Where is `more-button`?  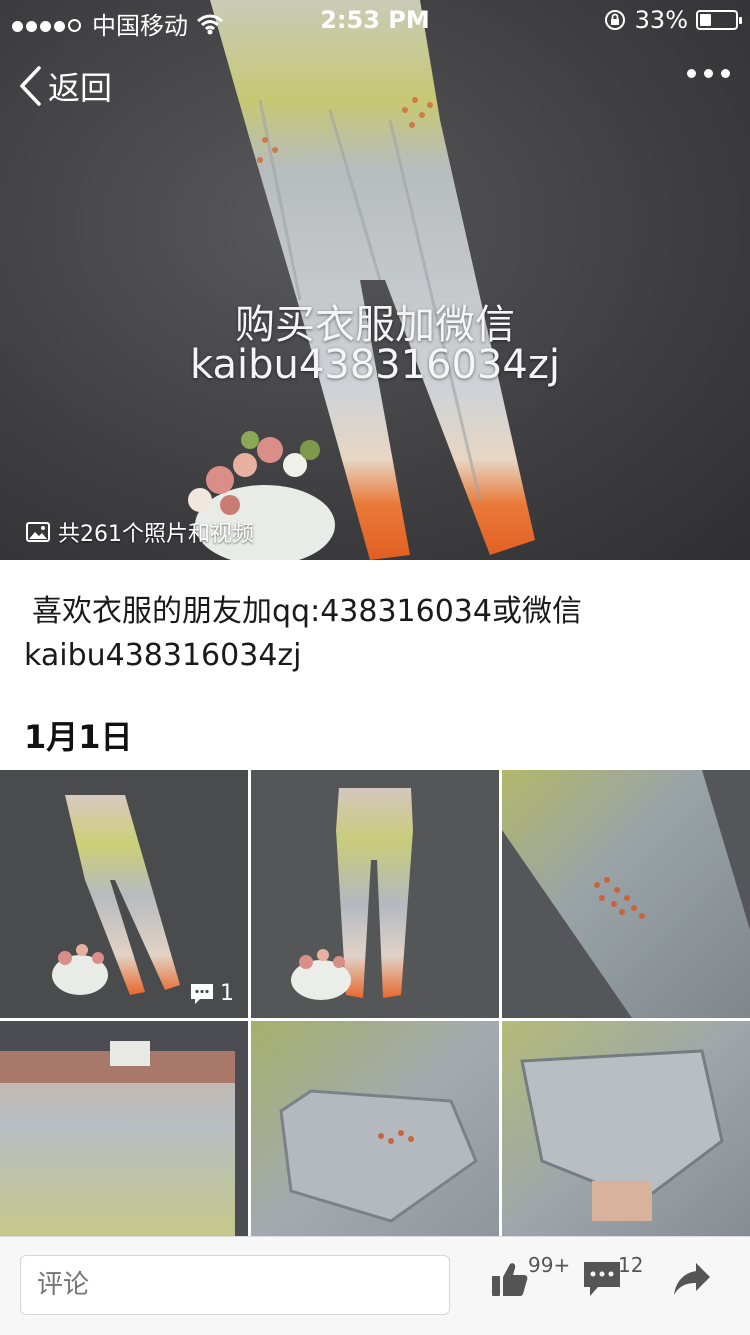
more-button is located at coordinates (708, 73).